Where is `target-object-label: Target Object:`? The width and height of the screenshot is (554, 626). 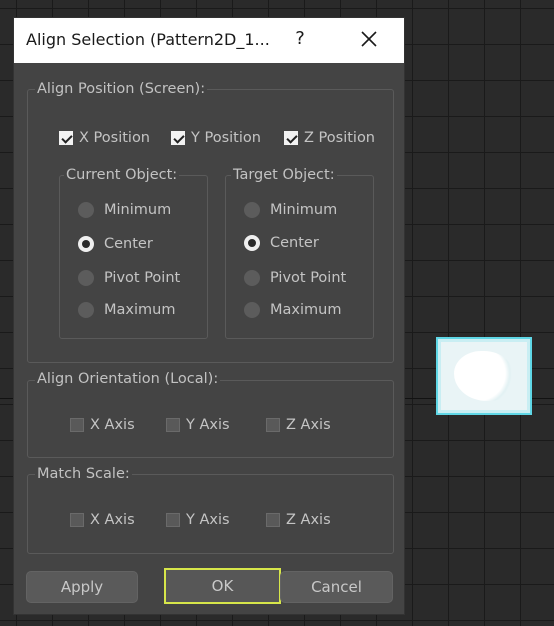 target-object-label: Target Object: is located at coordinates (284, 175).